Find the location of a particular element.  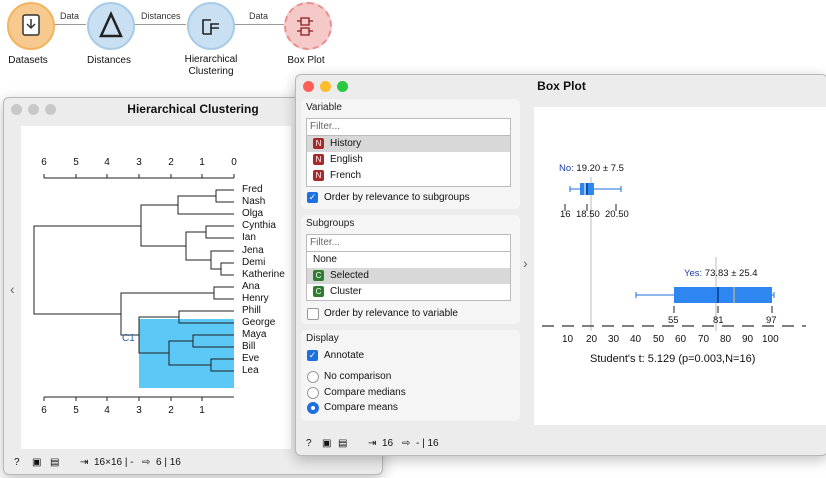

leaf-label: Ana is located at coordinates (251, 287).